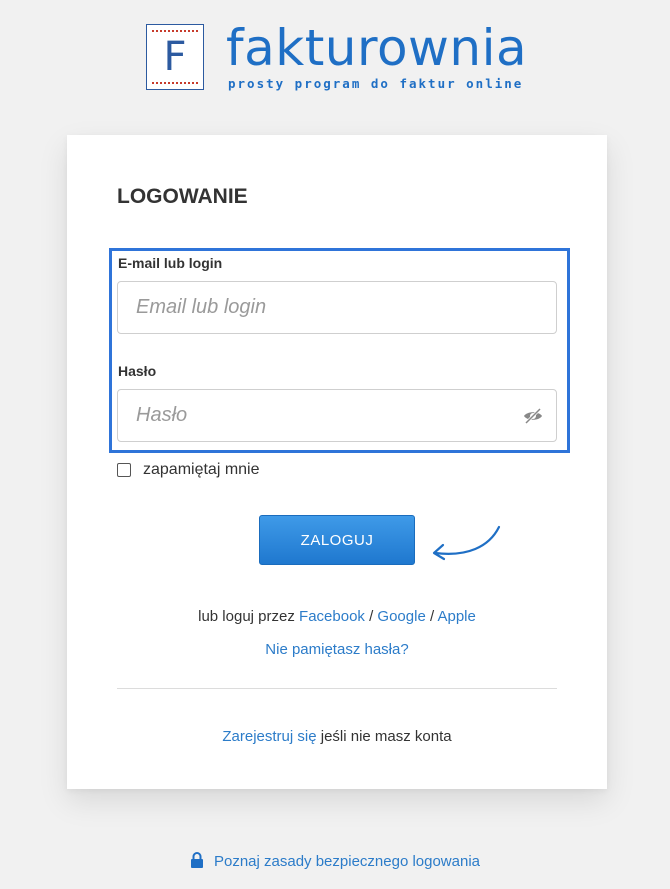 Image resolution: width=670 pixels, height=889 pixels. What do you see at coordinates (337, 307) in the screenshot?
I see `email-input` at bounding box center [337, 307].